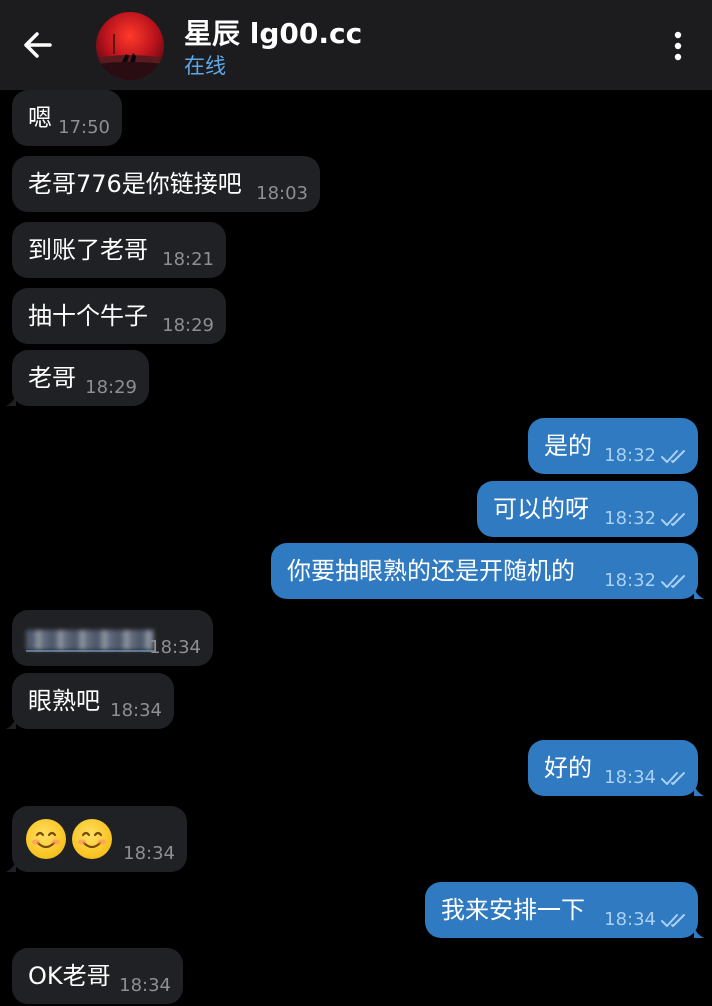  Describe the element at coordinates (52, 378) in the screenshot. I see `message-text: 老哥` at that location.